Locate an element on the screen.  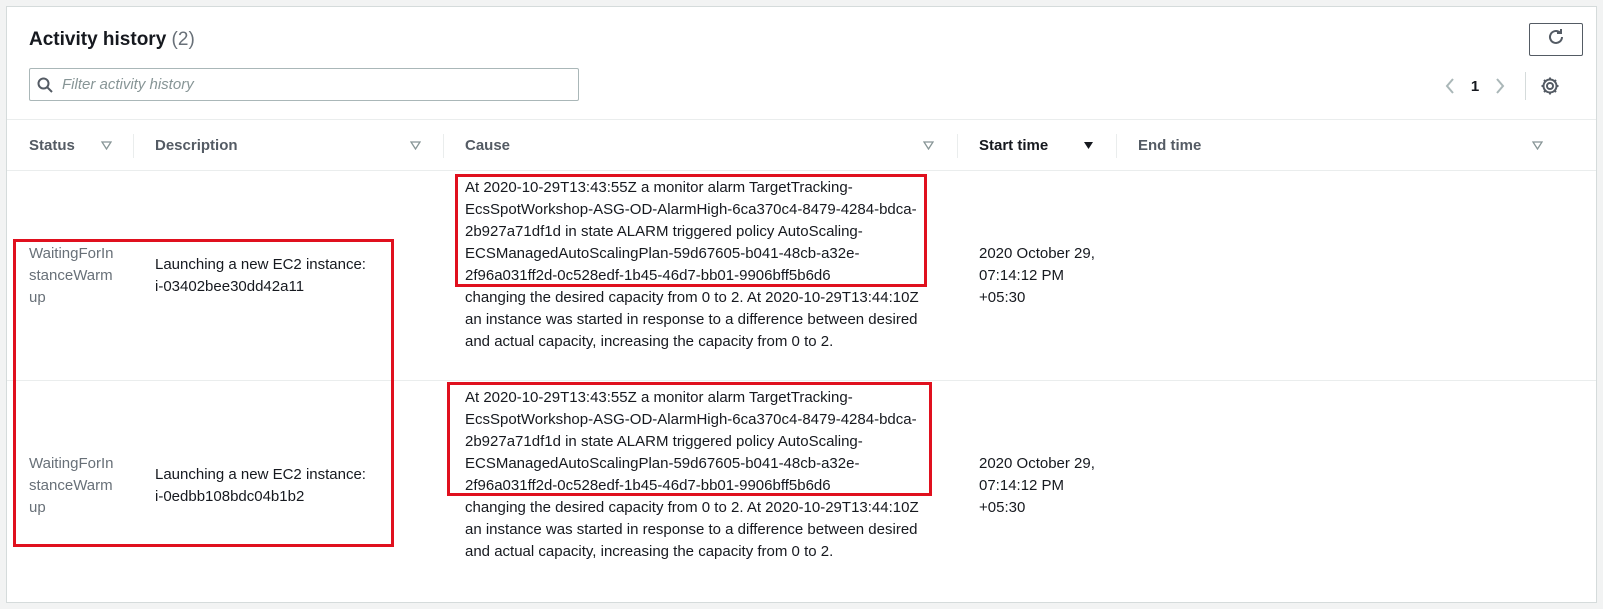
filter-activity-input is located at coordinates (319, 84).